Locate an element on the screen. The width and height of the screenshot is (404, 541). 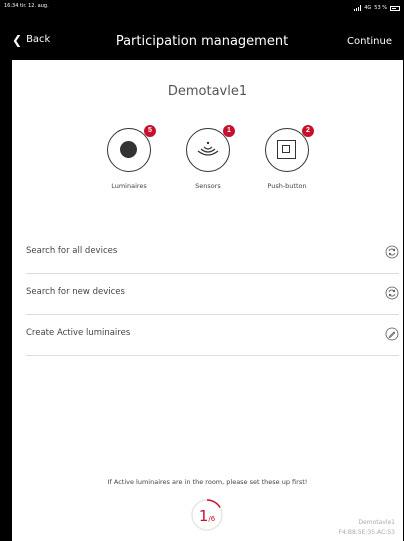
tile-luminaires: 5 Luminaires is located at coordinates (129, 157).